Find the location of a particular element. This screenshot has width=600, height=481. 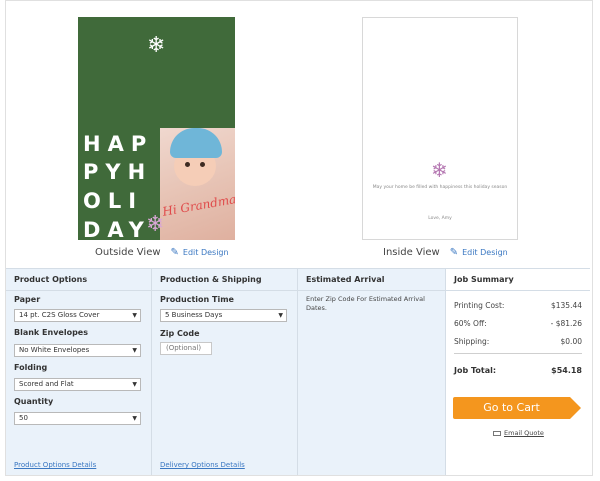

row-value: $135.44 is located at coordinates (566, 305).